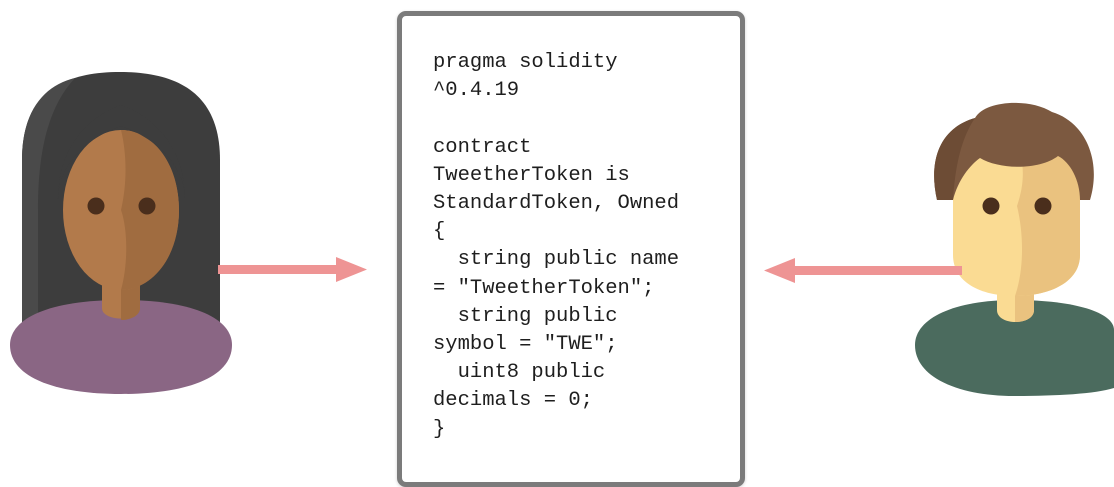  Describe the element at coordinates (531, 175) in the screenshot. I see `code-line-5: TweetherToken is` at that location.